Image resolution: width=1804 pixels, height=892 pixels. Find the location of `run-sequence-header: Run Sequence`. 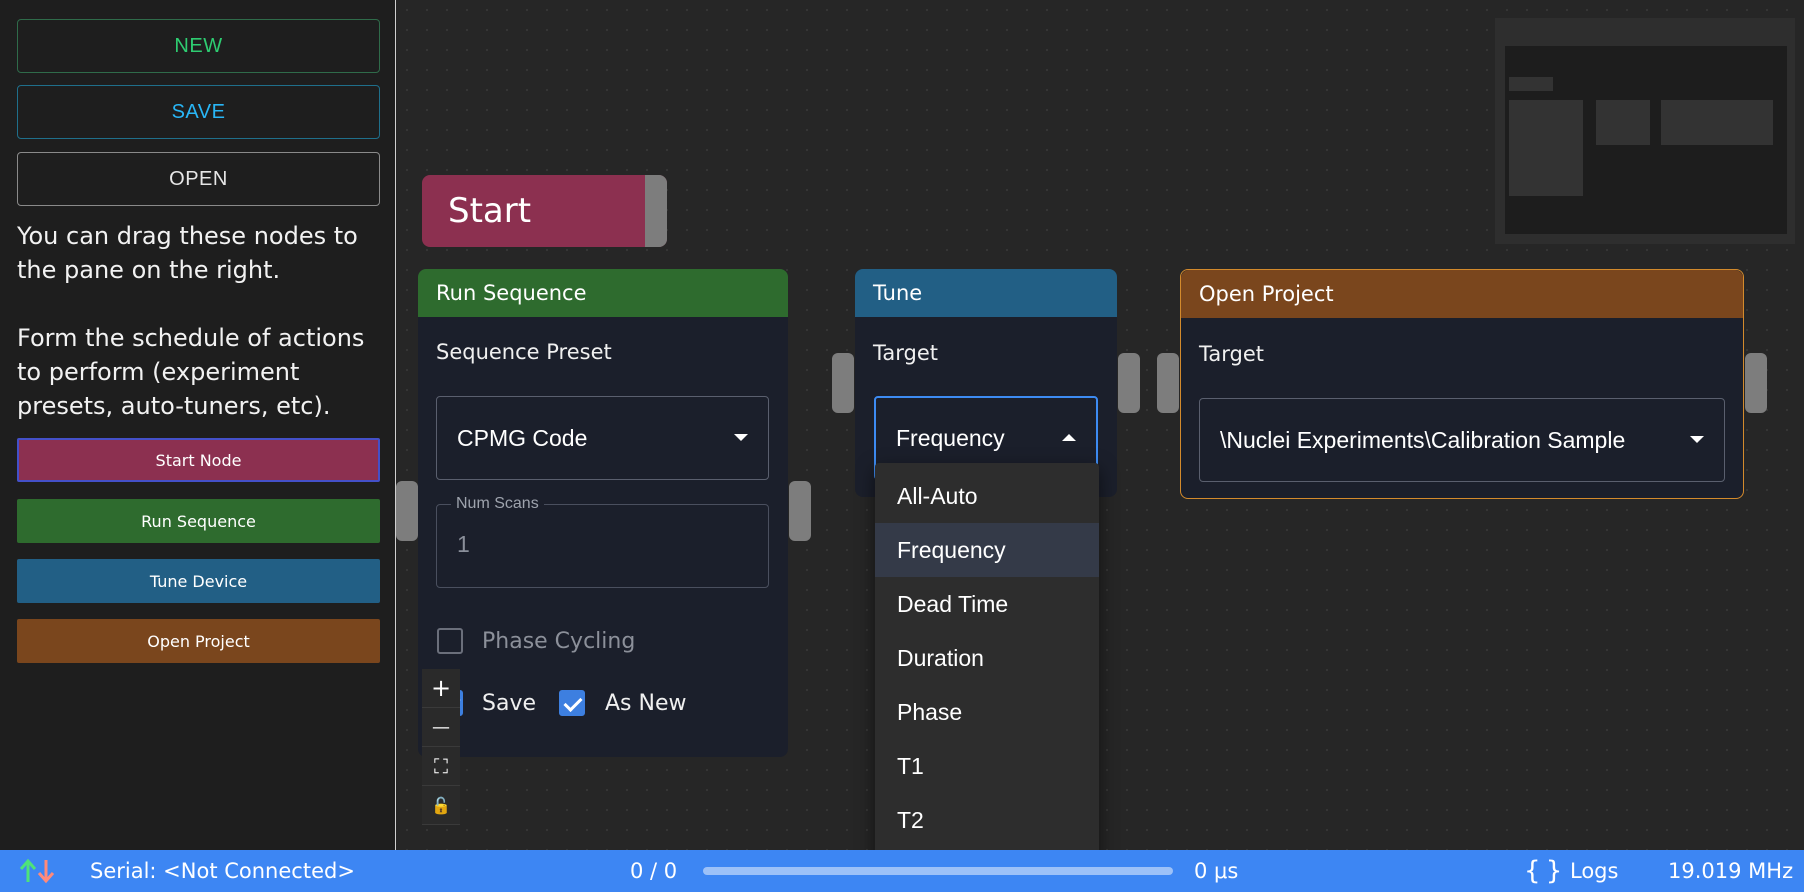

run-sequence-header: Run Sequence is located at coordinates (603, 293).